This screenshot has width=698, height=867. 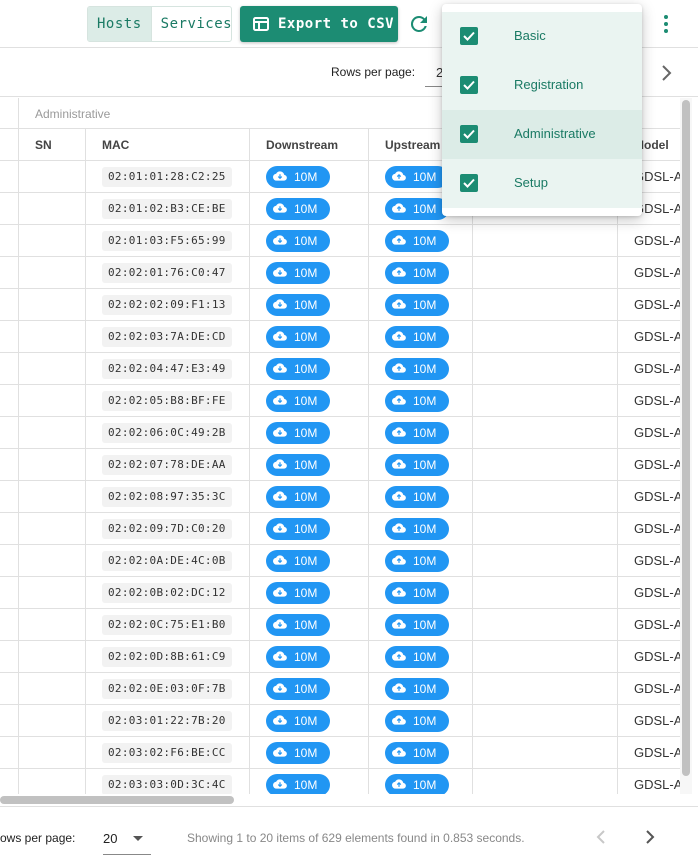 I want to click on table-row: 02:02:08:97:35:3C 10M 10M GDSL-A, so click(x=340, y=497).